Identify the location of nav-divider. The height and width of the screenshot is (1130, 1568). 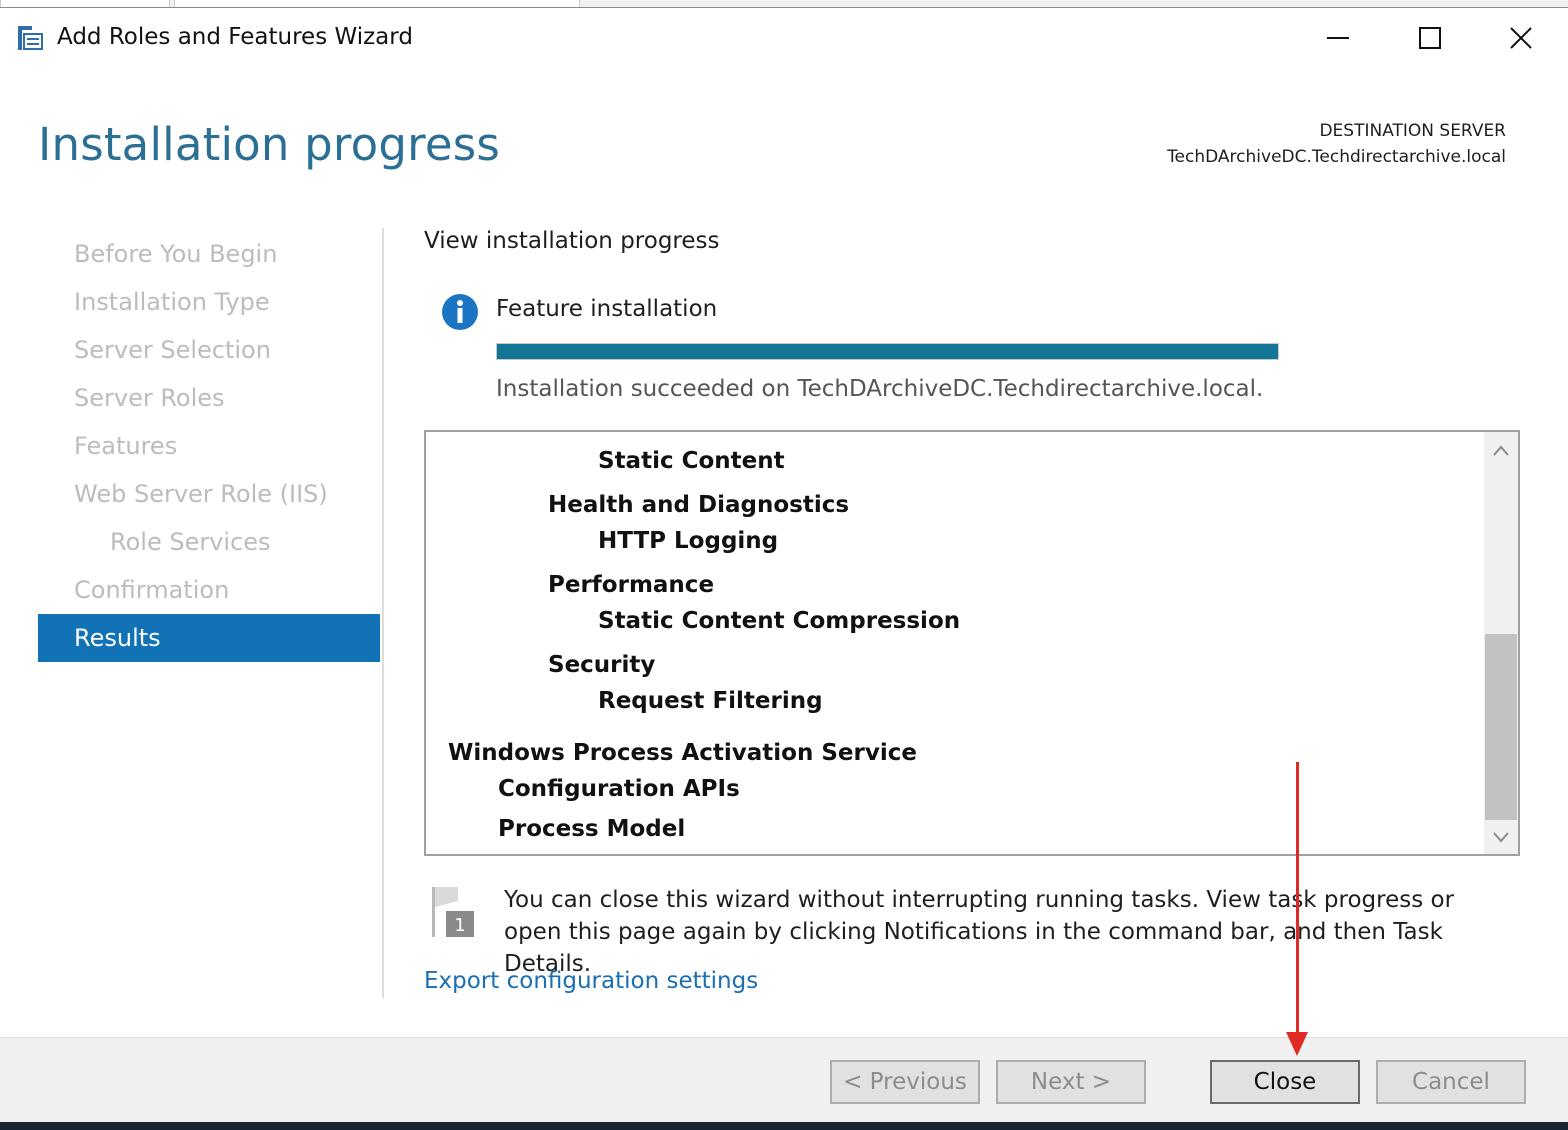
(383, 613).